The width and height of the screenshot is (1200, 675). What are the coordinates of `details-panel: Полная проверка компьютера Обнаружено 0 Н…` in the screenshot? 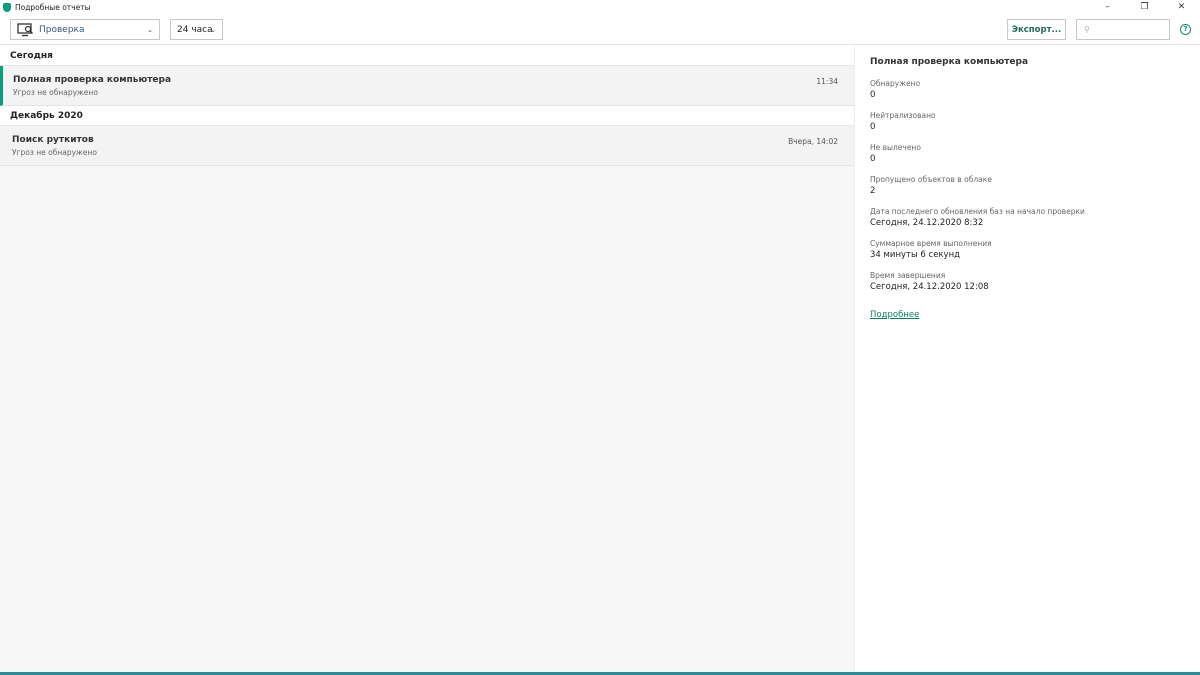 It's located at (1030, 189).